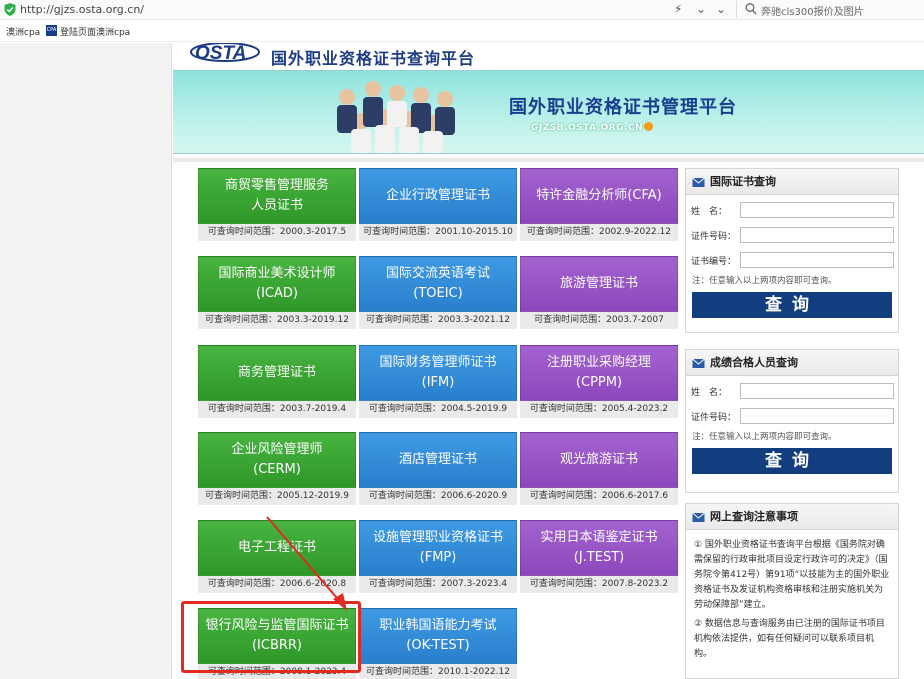 The width and height of the screenshot is (924, 679). What do you see at coordinates (277, 320) in the screenshot?
I see `cert-date-range: 可查询时间范围：2003.3-2019.12` at bounding box center [277, 320].